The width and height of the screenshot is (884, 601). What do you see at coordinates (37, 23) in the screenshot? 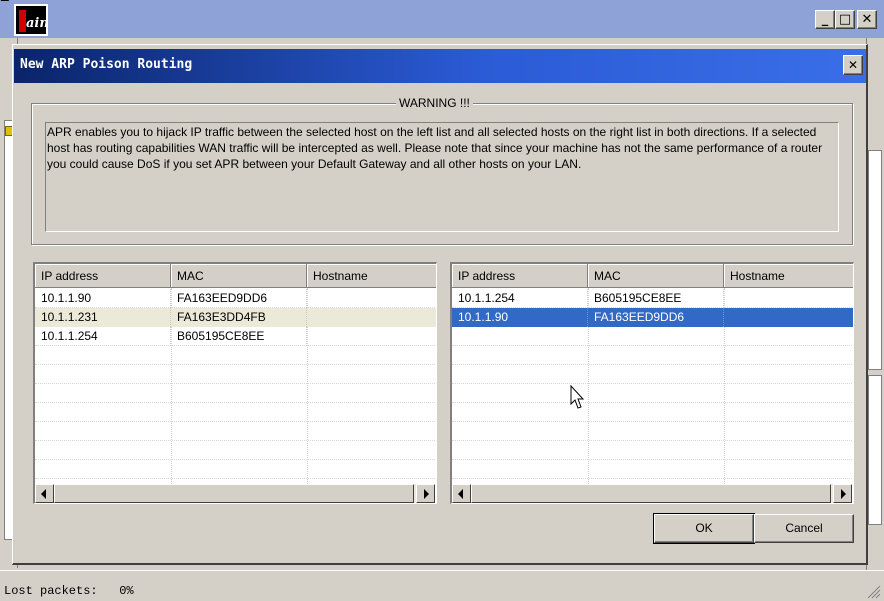
I see `cain-logo-text: ain` at bounding box center [37, 23].